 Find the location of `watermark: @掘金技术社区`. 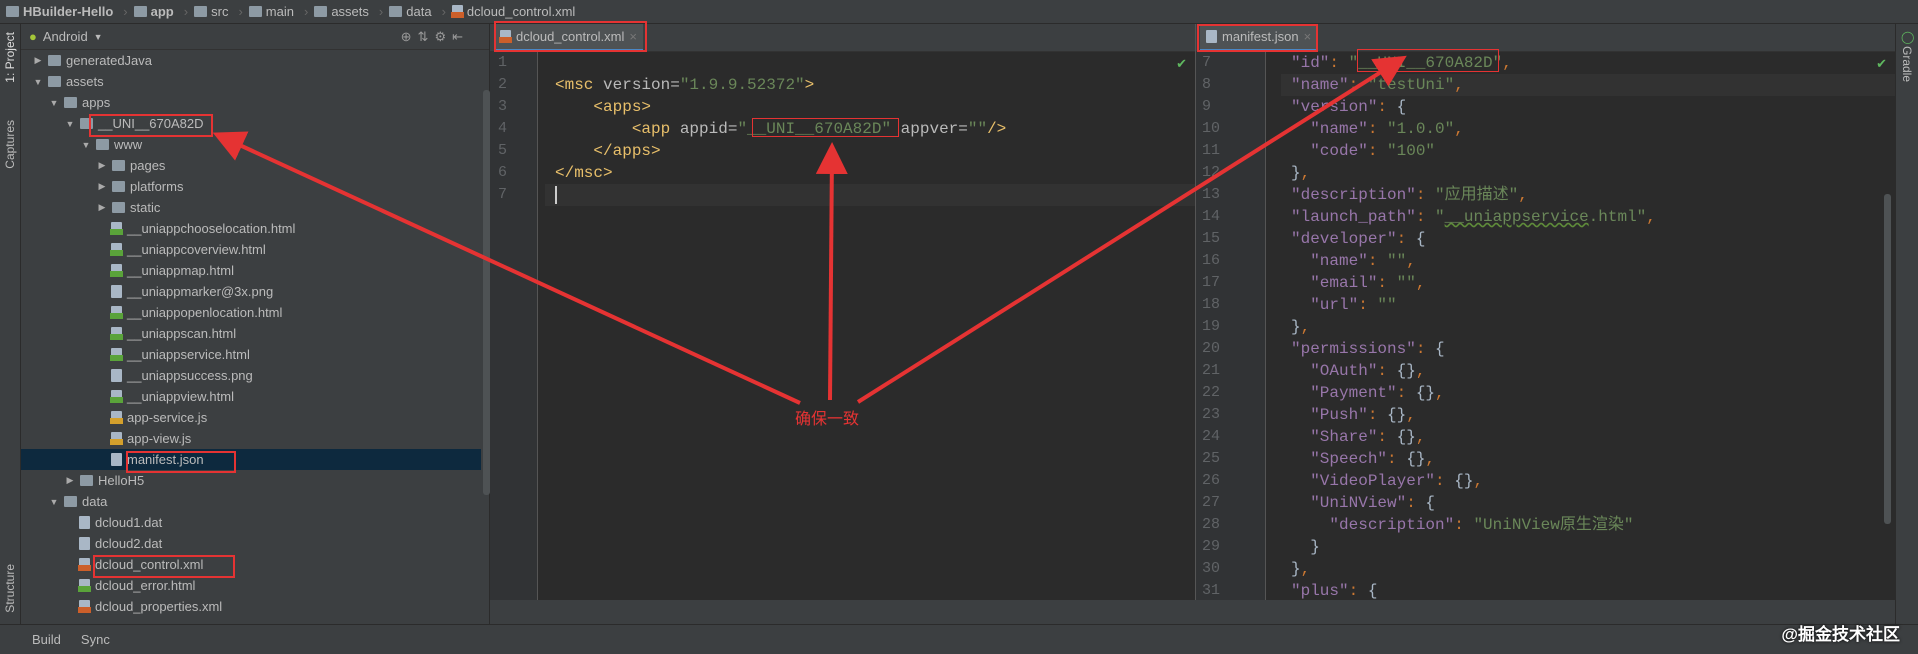

watermark: @掘金技术社区 is located at coordinates (1840, 634).